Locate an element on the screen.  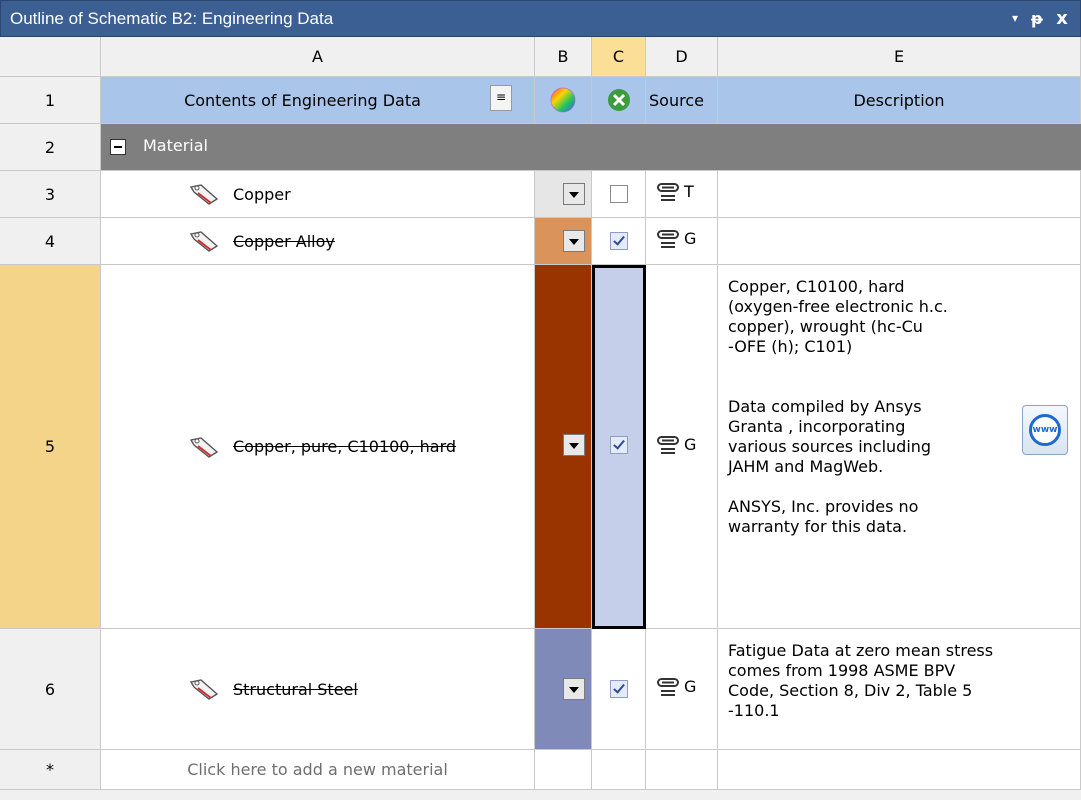
row-number: 2 is located at coordinates (50, 147).